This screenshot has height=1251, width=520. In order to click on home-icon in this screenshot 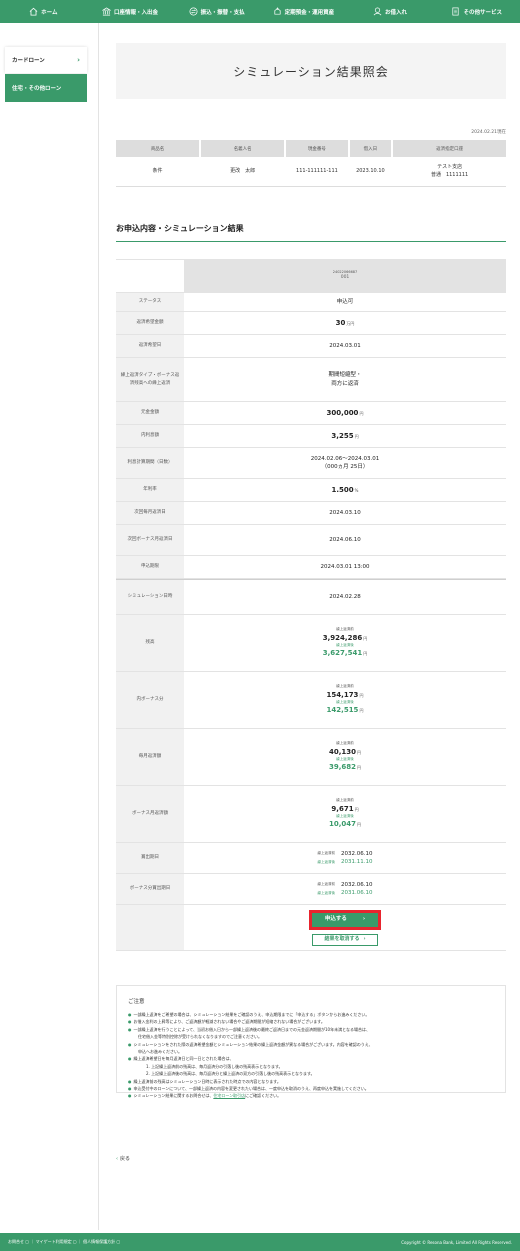, I will do `click(33, 11)`.